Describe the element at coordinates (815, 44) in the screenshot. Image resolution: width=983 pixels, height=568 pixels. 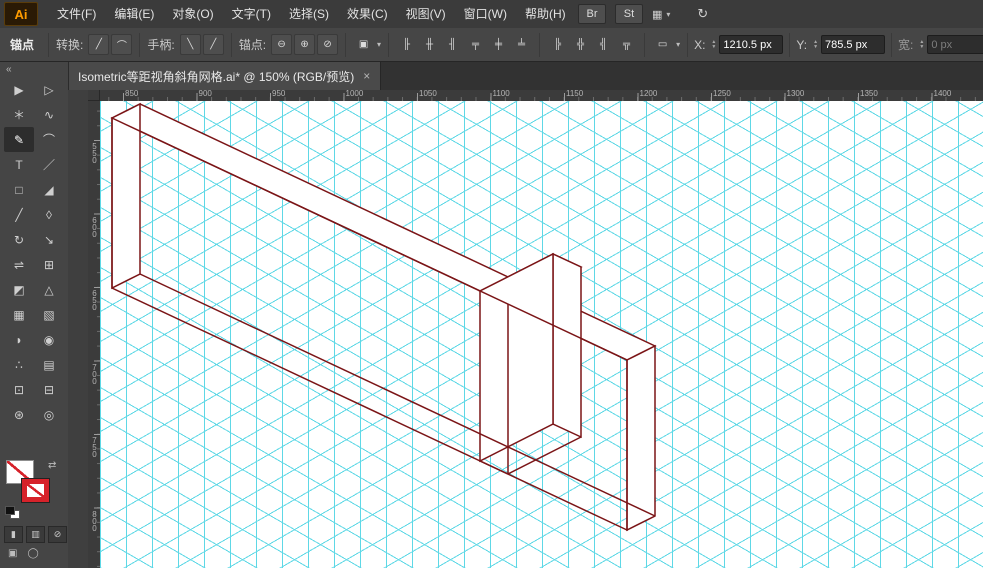
I see `y-stepper: ▲ ▼` at that location.